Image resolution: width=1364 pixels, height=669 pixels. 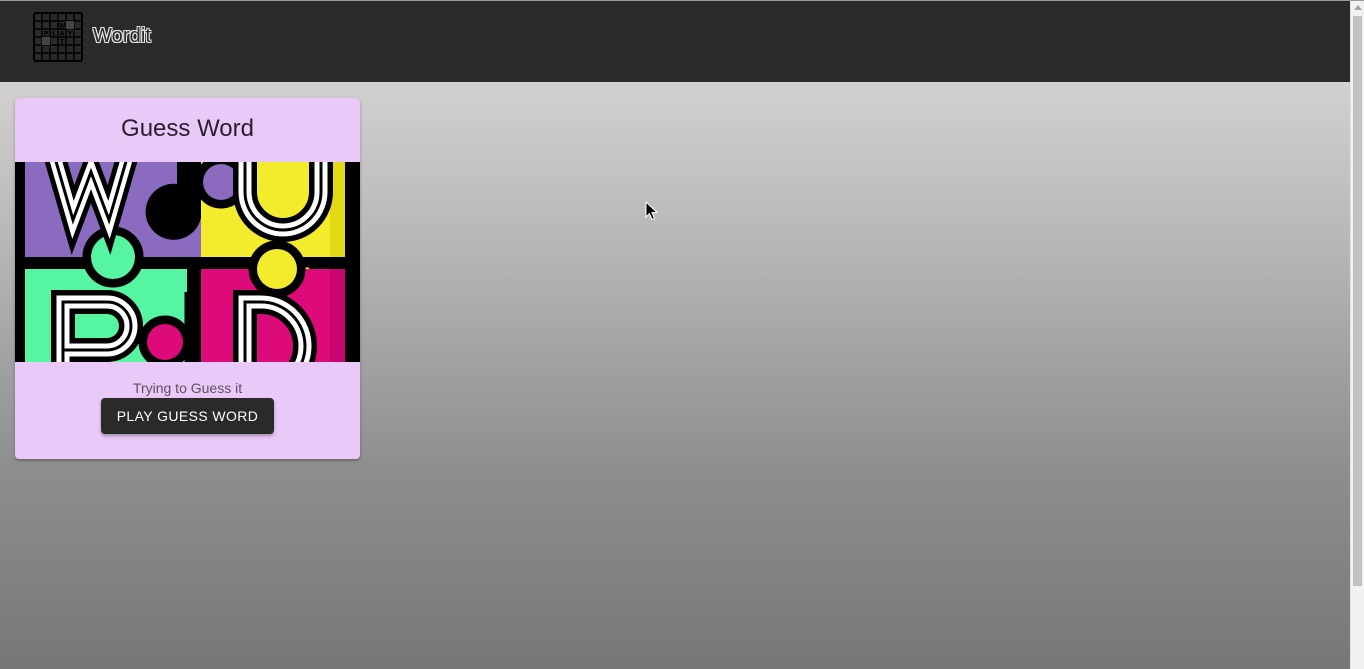 What do you see at coordinates (70, 34) in the screenshot?
I see `logo-letter-5: Y` at bounding box center [70, 34].